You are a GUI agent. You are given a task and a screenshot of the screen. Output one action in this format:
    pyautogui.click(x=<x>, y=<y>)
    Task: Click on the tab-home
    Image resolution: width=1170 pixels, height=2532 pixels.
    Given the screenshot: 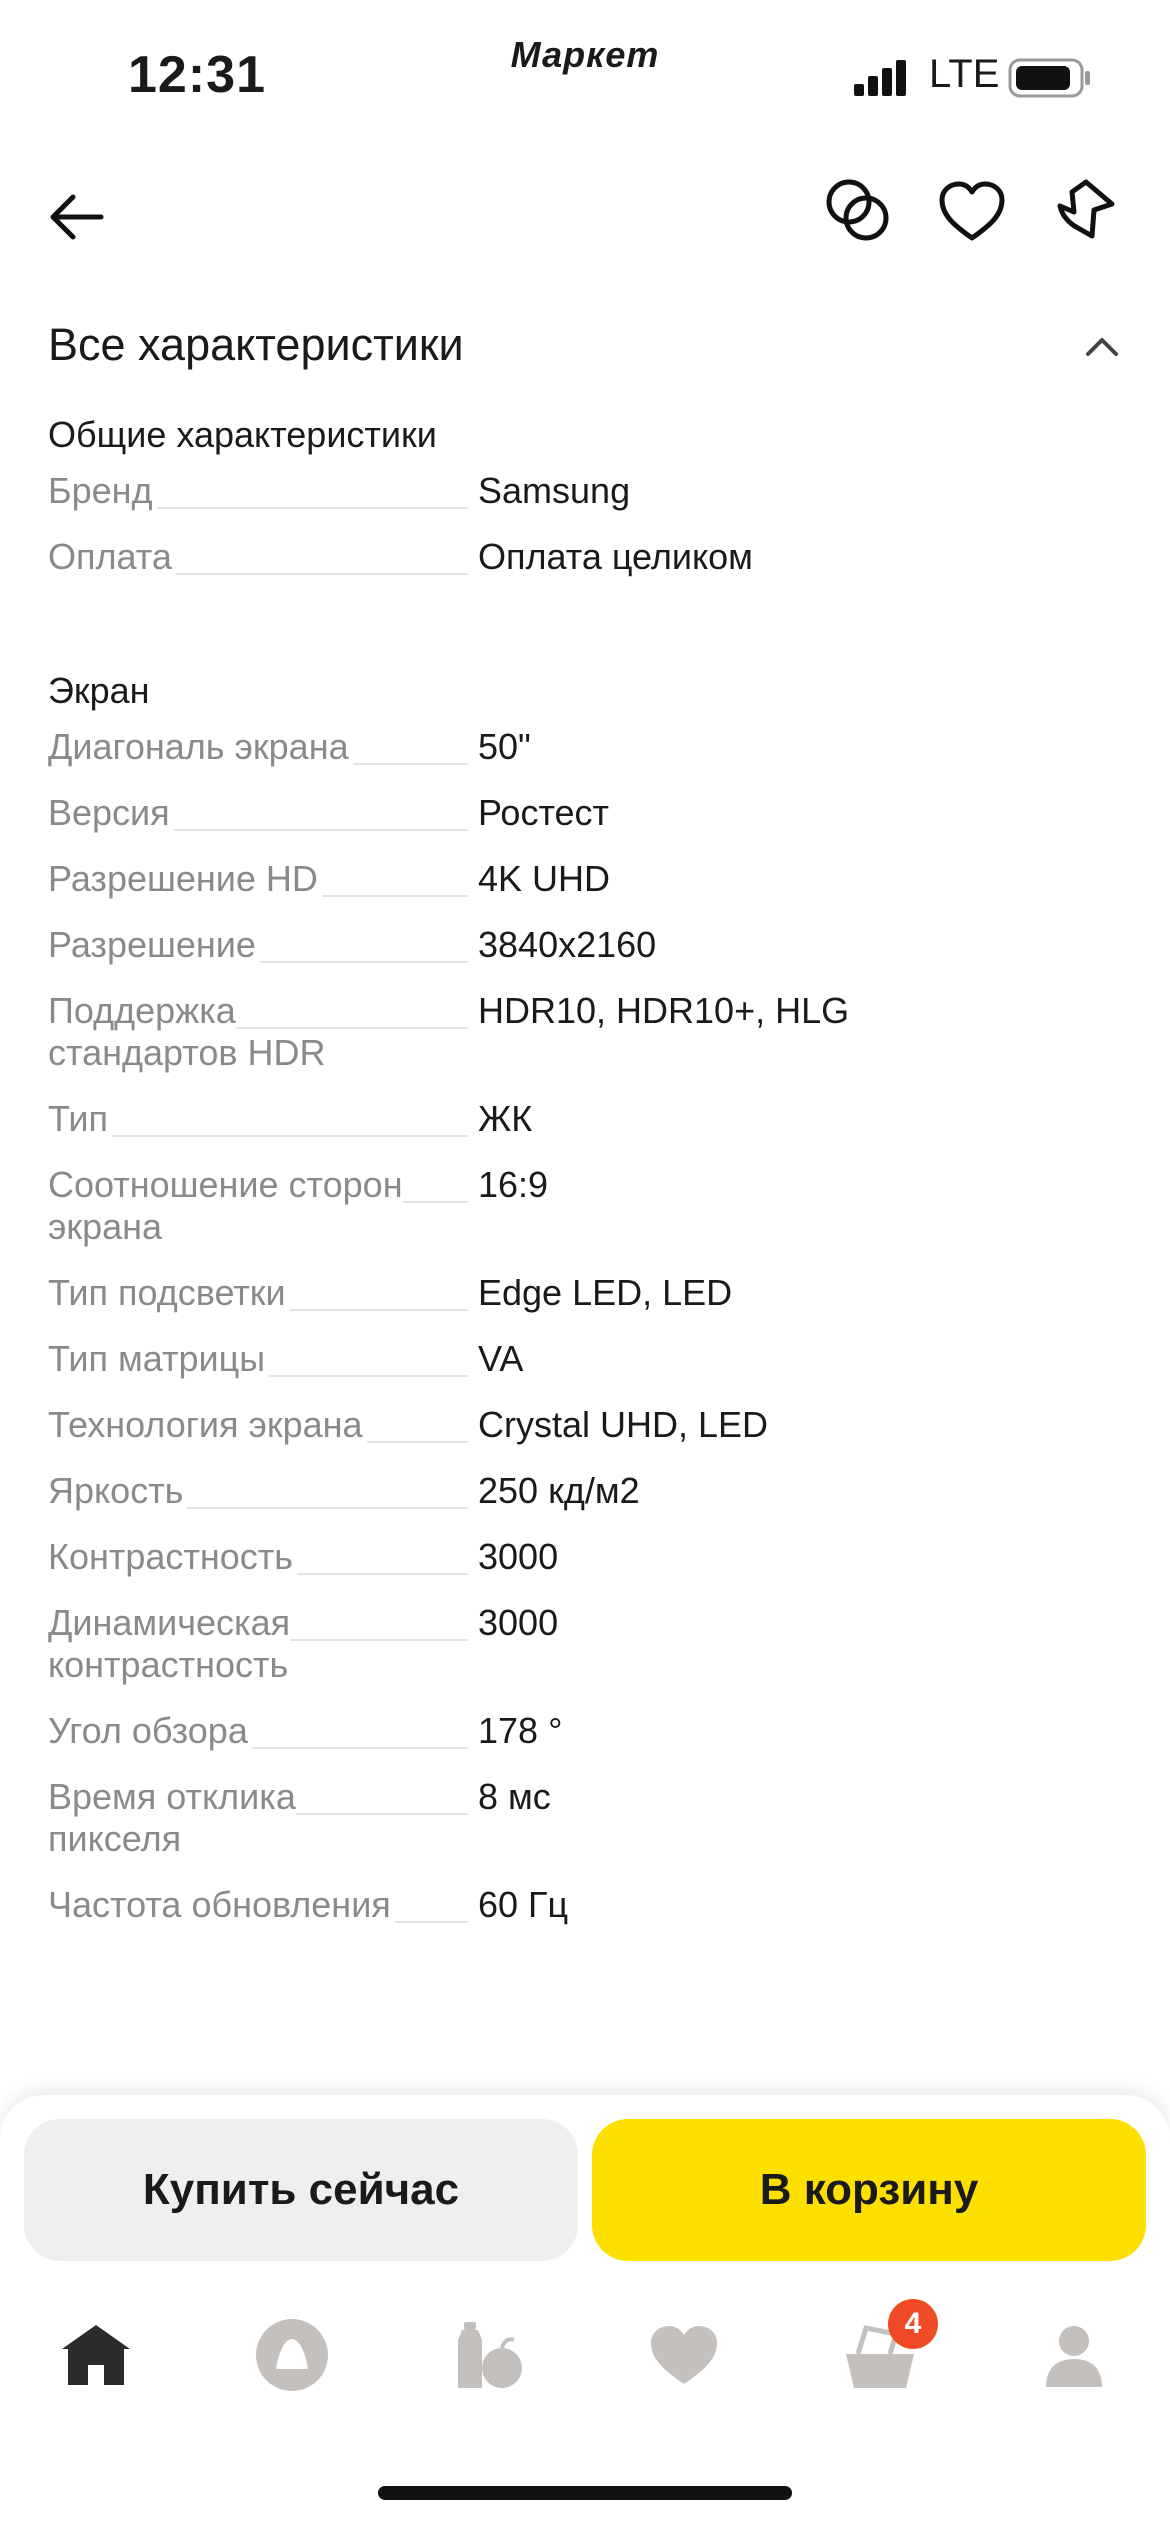 What is the action you would take?
    pyautogui.click(x=96, y=2355)
    